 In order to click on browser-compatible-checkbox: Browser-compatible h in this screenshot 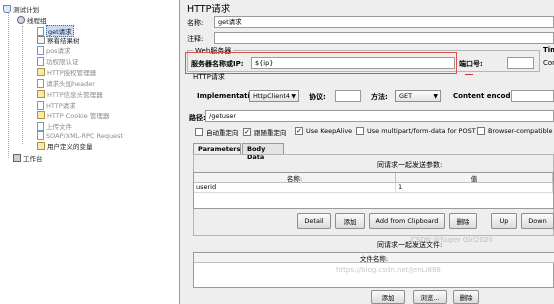, I will do `click(515, 131)`.